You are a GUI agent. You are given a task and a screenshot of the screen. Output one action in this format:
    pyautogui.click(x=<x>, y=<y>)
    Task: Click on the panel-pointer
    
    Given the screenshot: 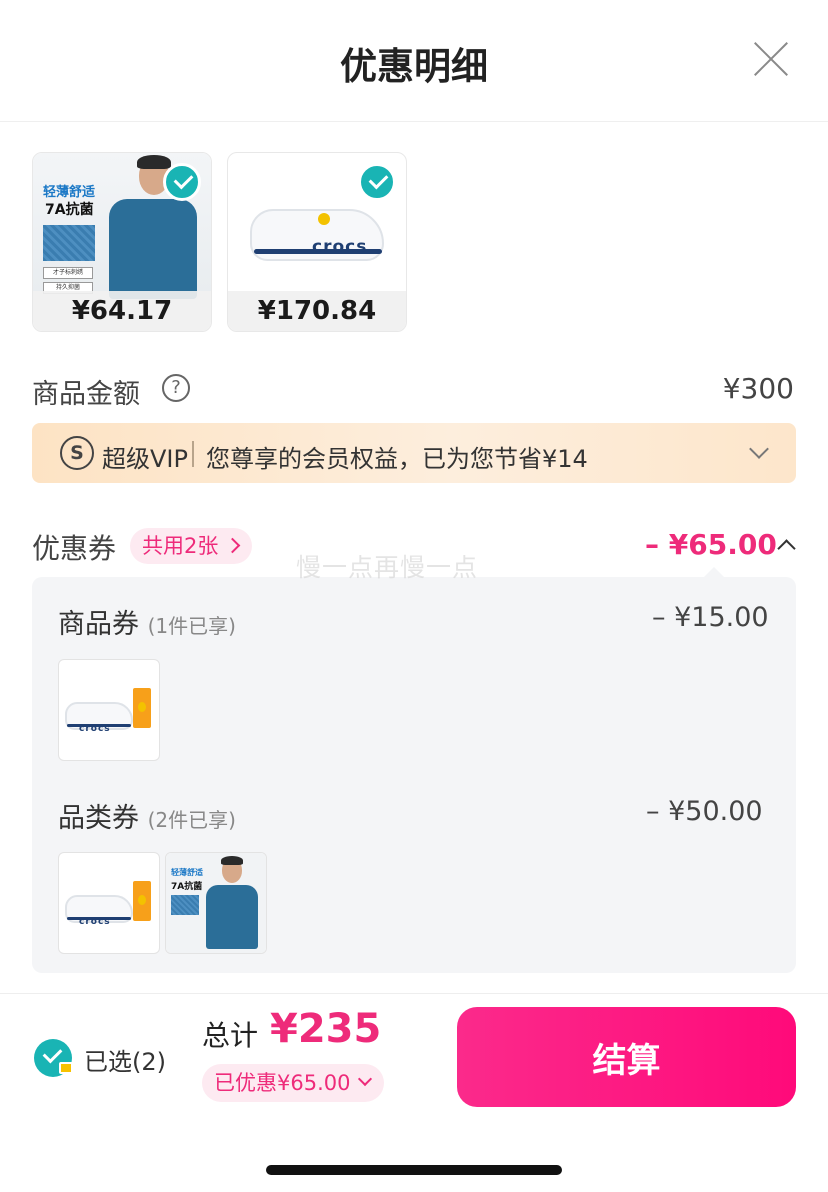 What is the action you would take?
    pyautogui.click(x=714, y=572)
    